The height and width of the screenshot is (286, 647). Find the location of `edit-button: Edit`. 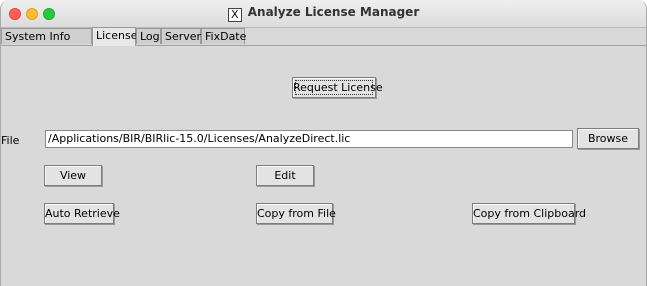

edit-button: Edit is located at coordinates (285, 175).